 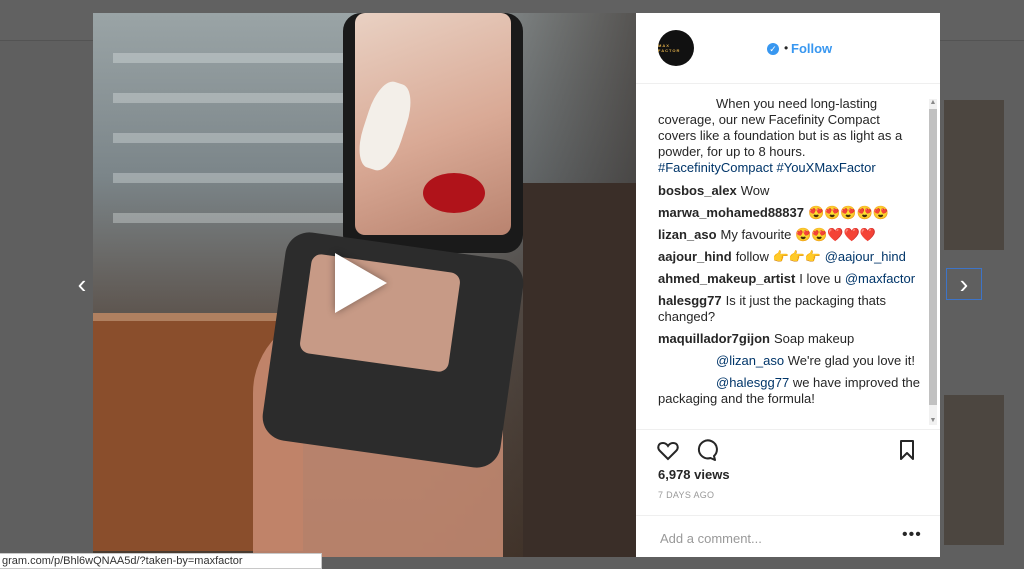 What do you see at coordinates (686, 495) in the screenshot?
I see `post-timestamp: 7 DAYS AGO` at bounding box center [686, 495].